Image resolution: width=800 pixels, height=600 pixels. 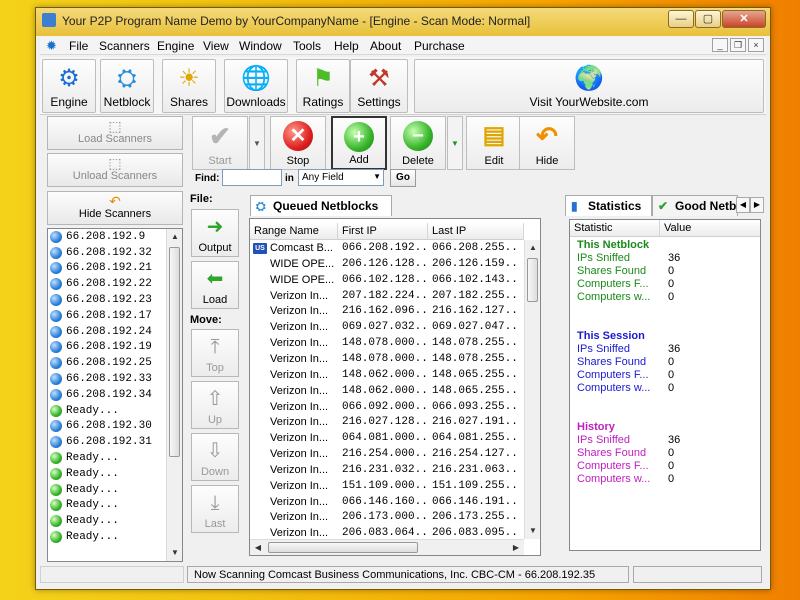 I want to click on mdi-restore-button: ❐, so click(x=738, y=45).